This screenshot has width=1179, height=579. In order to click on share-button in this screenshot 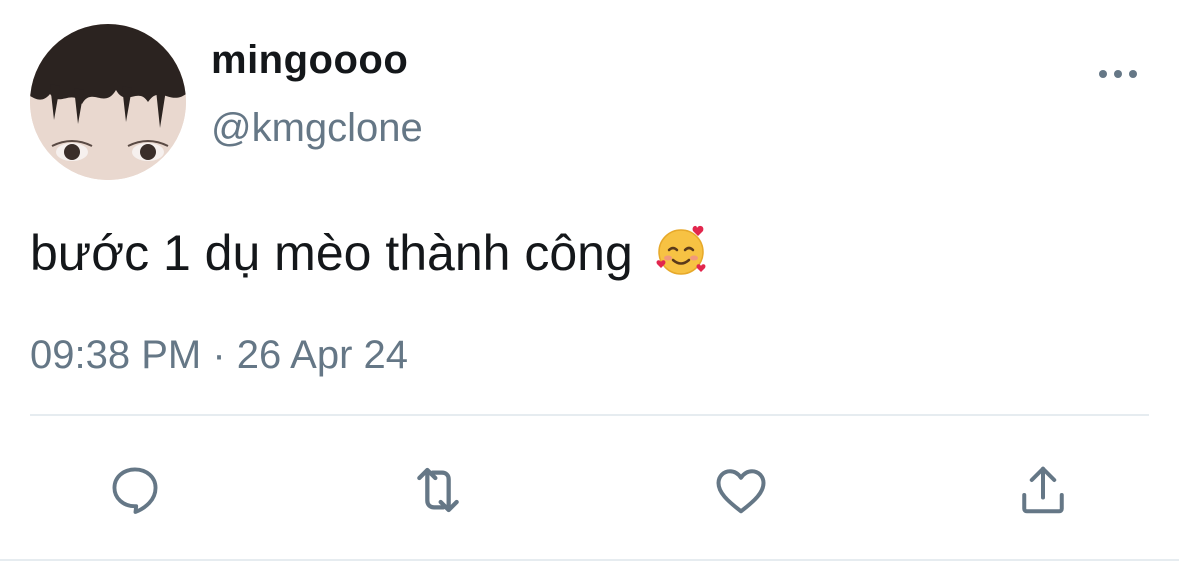, I will do `click(1043, 490)`.